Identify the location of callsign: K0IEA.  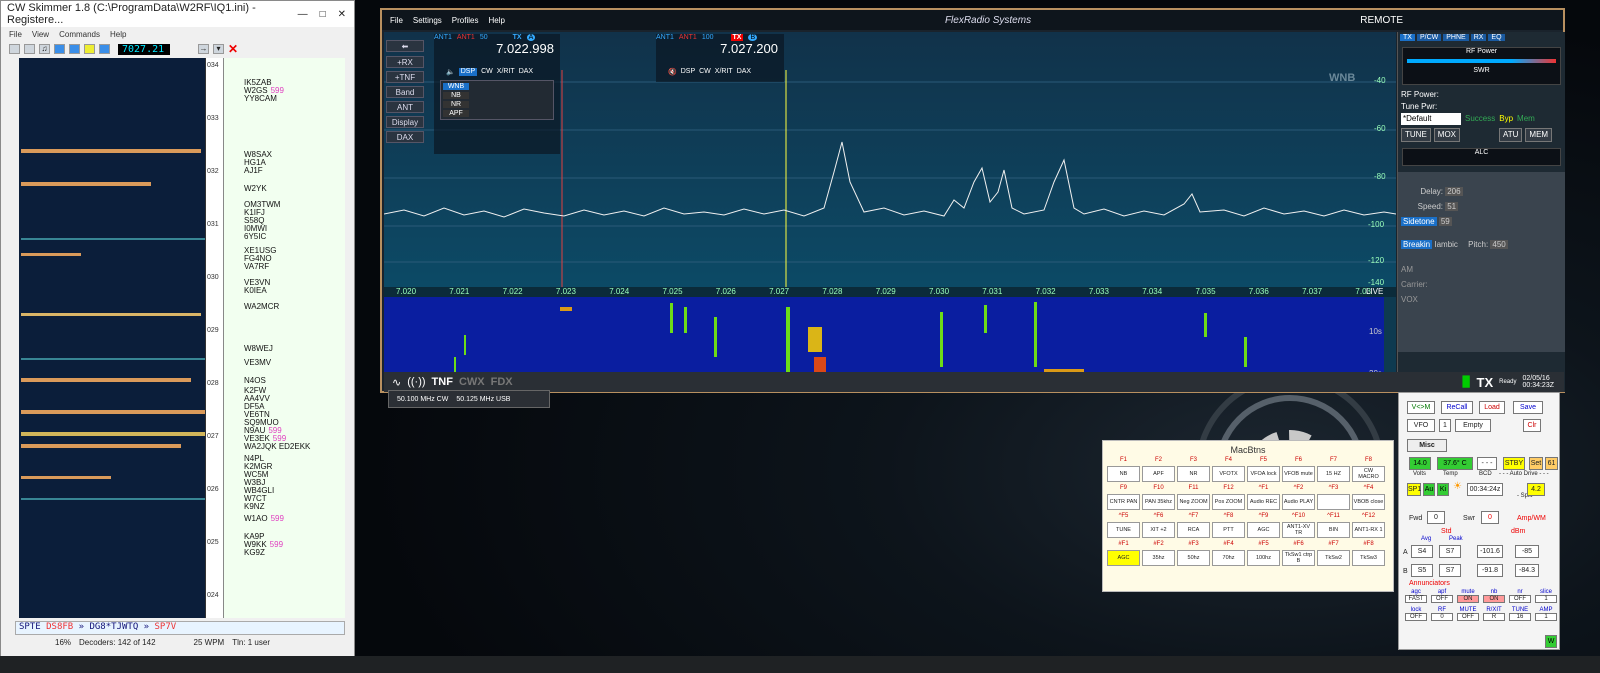
(255, 290).